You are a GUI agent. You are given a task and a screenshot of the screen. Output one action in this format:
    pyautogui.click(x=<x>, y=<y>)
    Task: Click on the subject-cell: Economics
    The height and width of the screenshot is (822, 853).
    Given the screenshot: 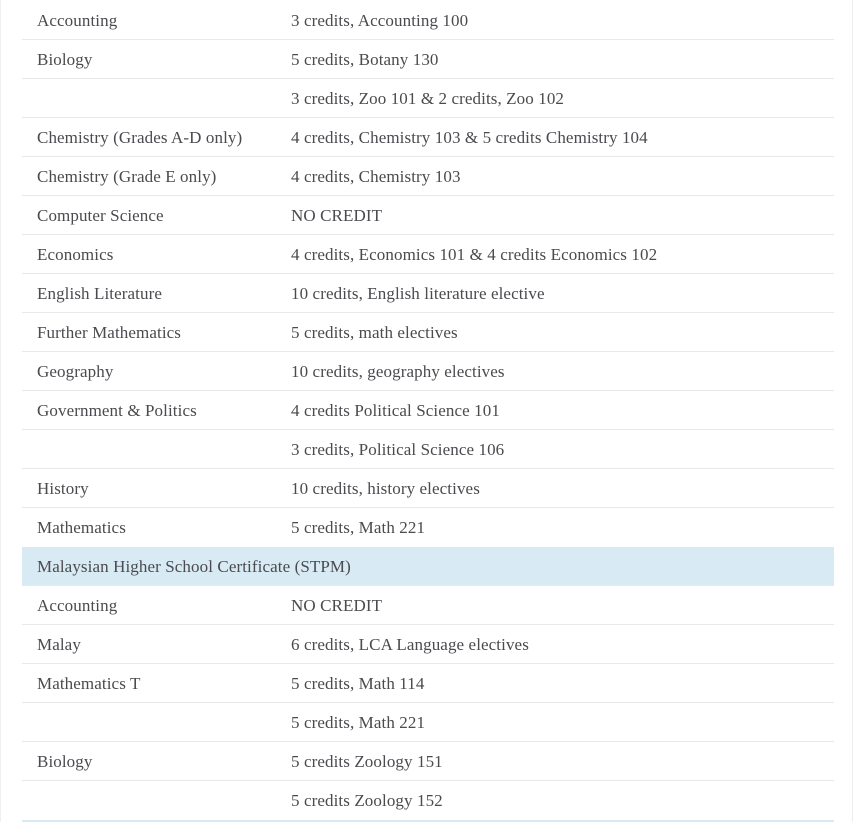 What is the action you would take?
    pyautogui.click(x=151, y=254)
    